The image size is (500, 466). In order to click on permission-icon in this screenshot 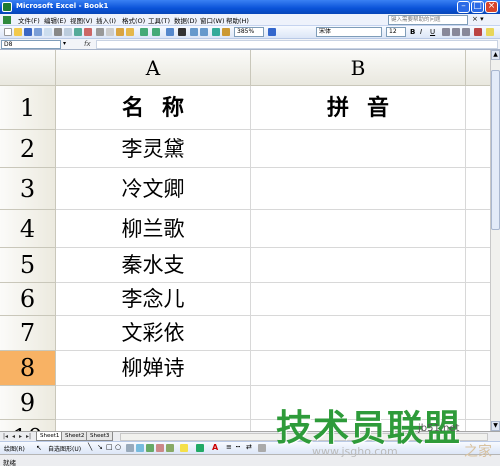, I will do `click(38, 32)`.